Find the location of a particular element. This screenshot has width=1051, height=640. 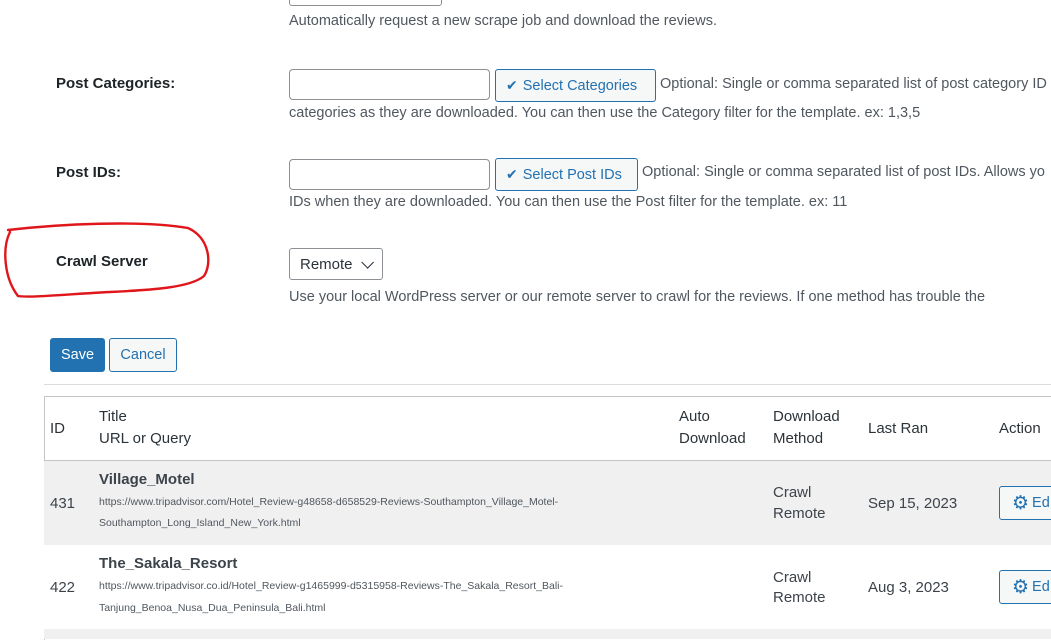

crawl-server-select: Remote is located at coordinates (336, 264).